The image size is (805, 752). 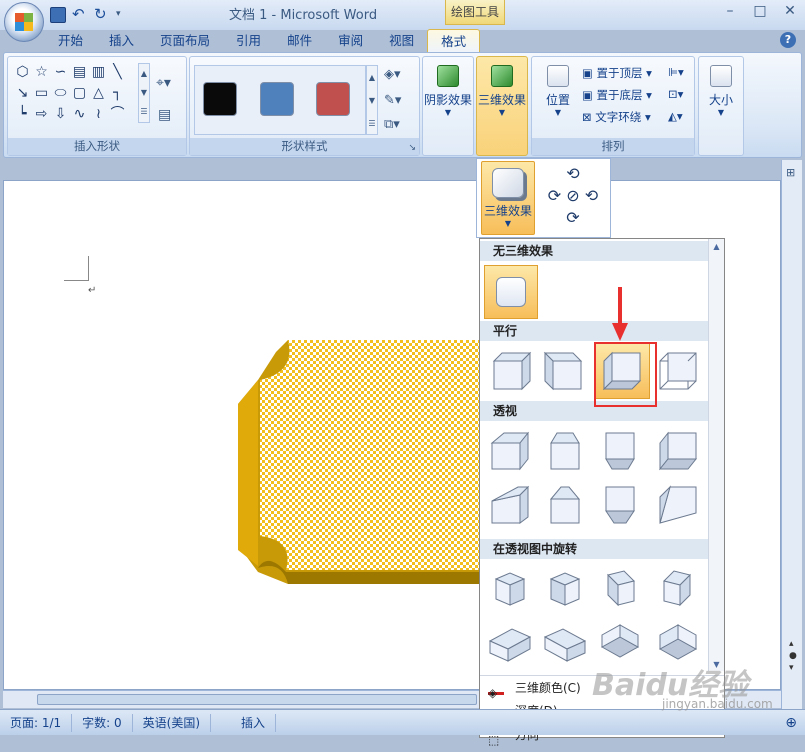 What do you see at coordinates (573, 218) in the screenshot?
I see `tilt-down-icon: ⟳` at bounding box center [573, 218].